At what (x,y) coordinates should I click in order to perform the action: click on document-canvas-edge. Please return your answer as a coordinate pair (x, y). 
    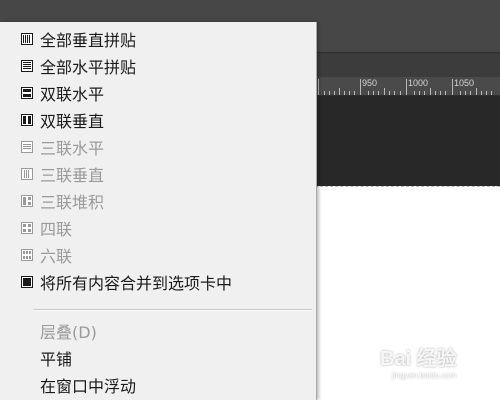
    Looking at the image, I should click on (405, 187).